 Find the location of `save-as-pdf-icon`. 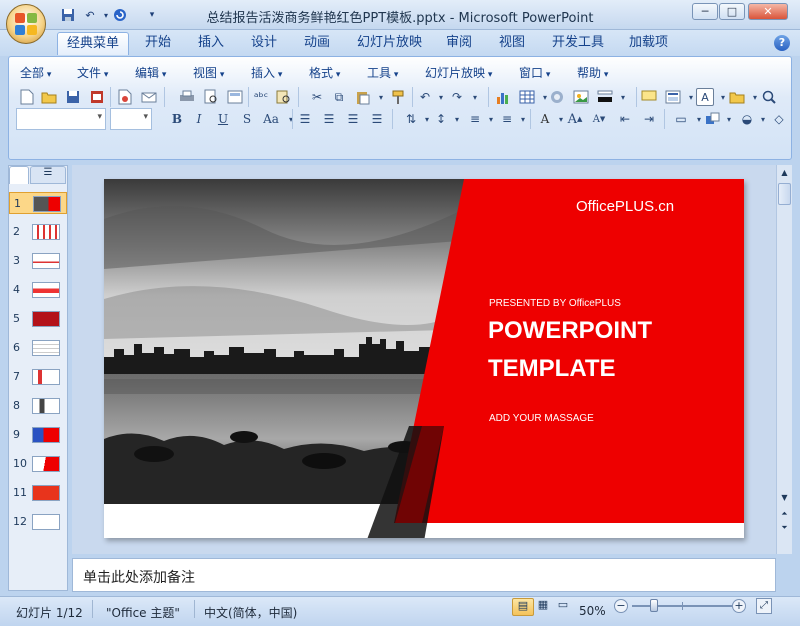

save-as-pdf-icon is located at coordinates (97, 97).